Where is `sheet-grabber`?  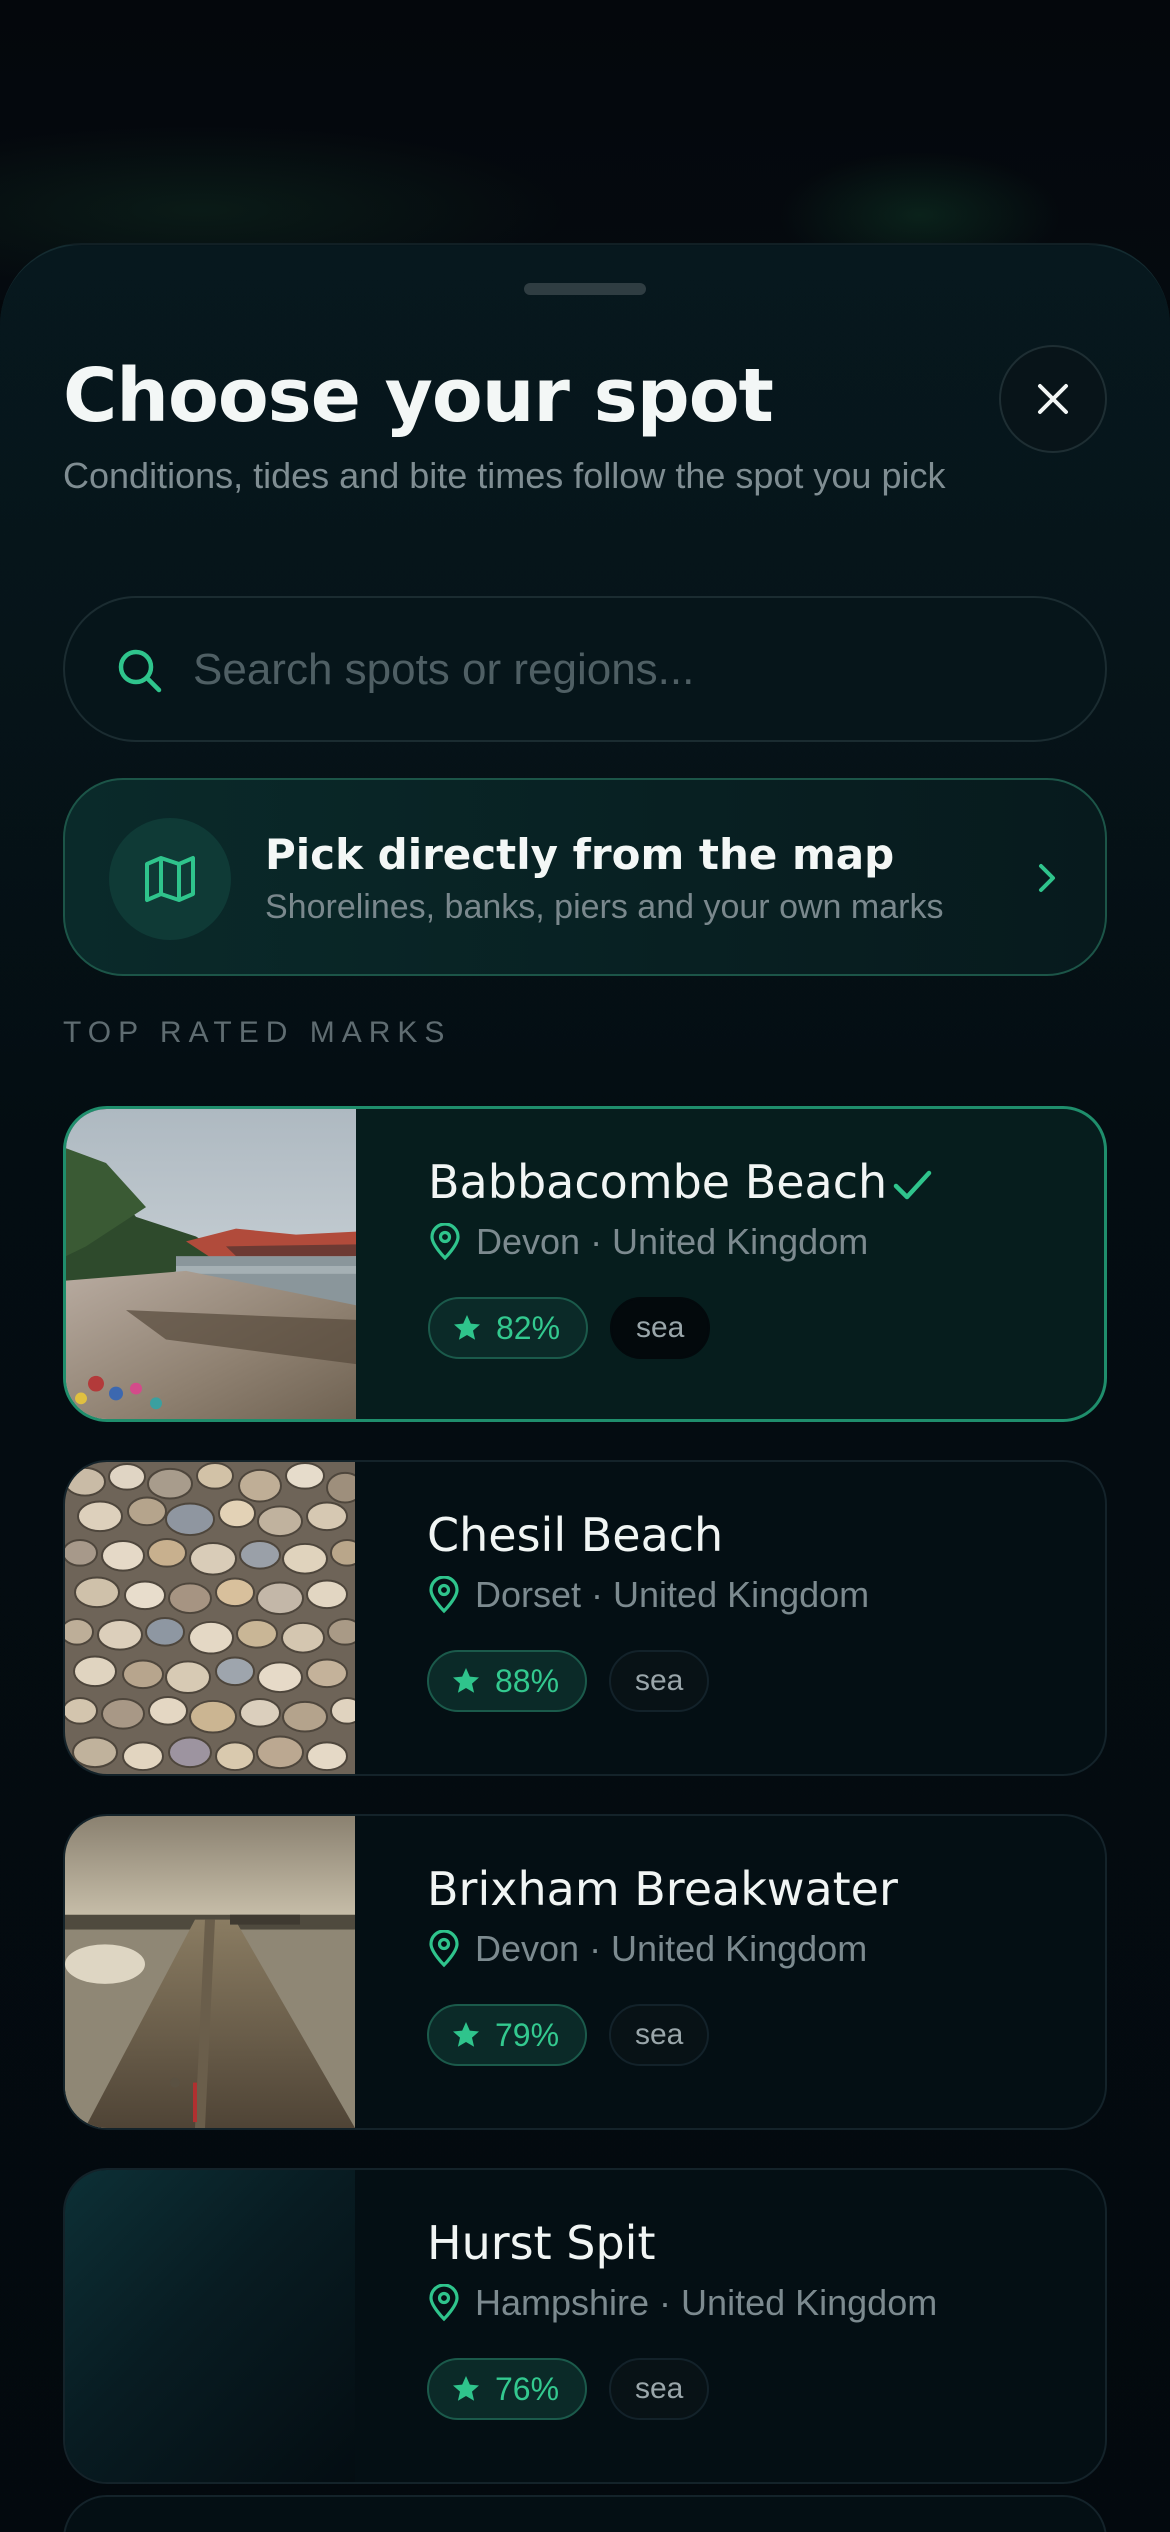
sheet-grabber is located at coordinates (585, 289).